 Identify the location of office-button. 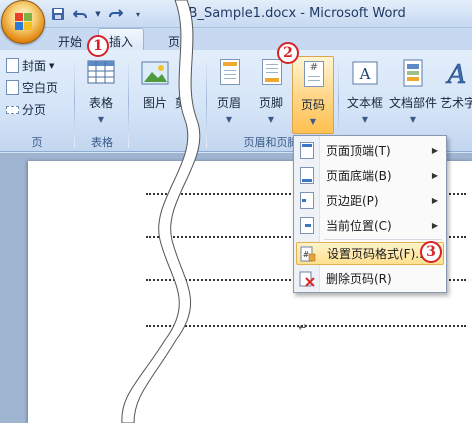
(23, 22).